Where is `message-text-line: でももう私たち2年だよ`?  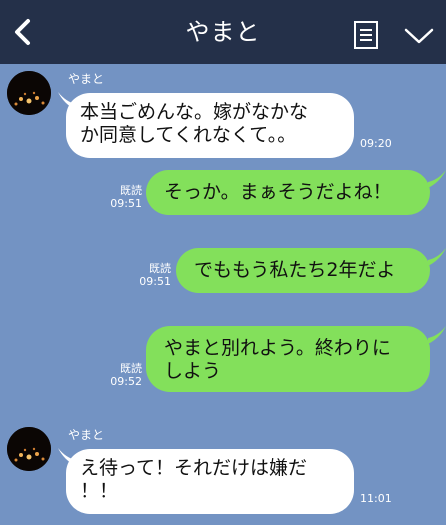
message-text-line: でももう私たち2年だよ is located at coordinates (295, 270).